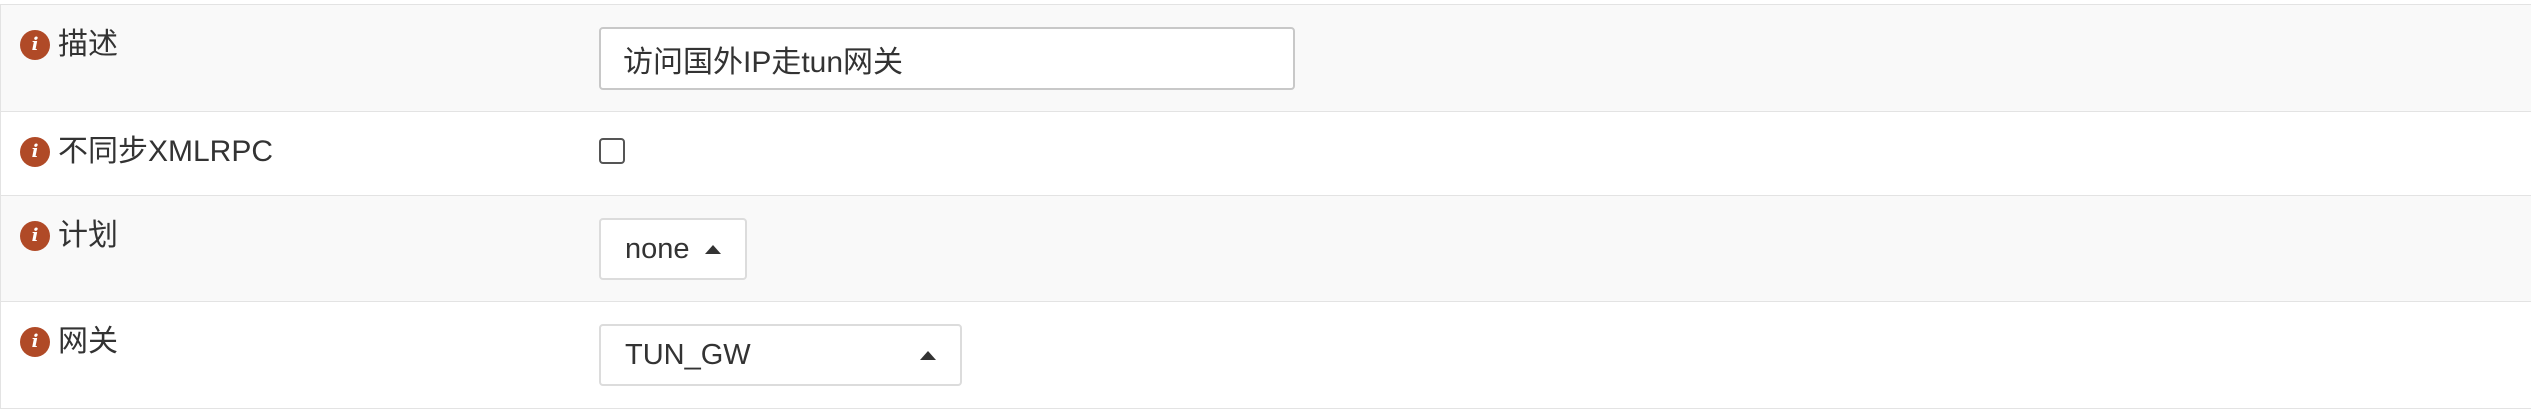 The height and width of the screenshot is (409, 2532). I want to click on no-xmlrpc-sync-label: i 不同步XMLRPC, so click(146, 152).